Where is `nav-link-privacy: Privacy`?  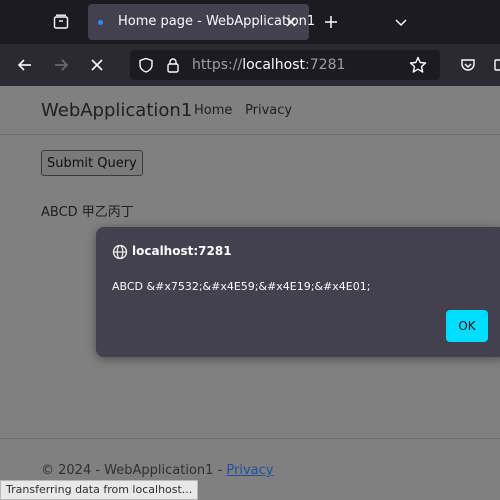 nav-link-privacy: Privacy is located at coordinates (268, 110).